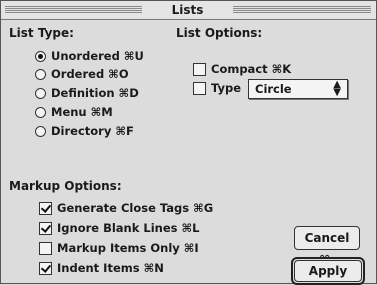 This screenshot has height=285, width=377. I want to click on title-bar-stripes-right, so click(302, 9).